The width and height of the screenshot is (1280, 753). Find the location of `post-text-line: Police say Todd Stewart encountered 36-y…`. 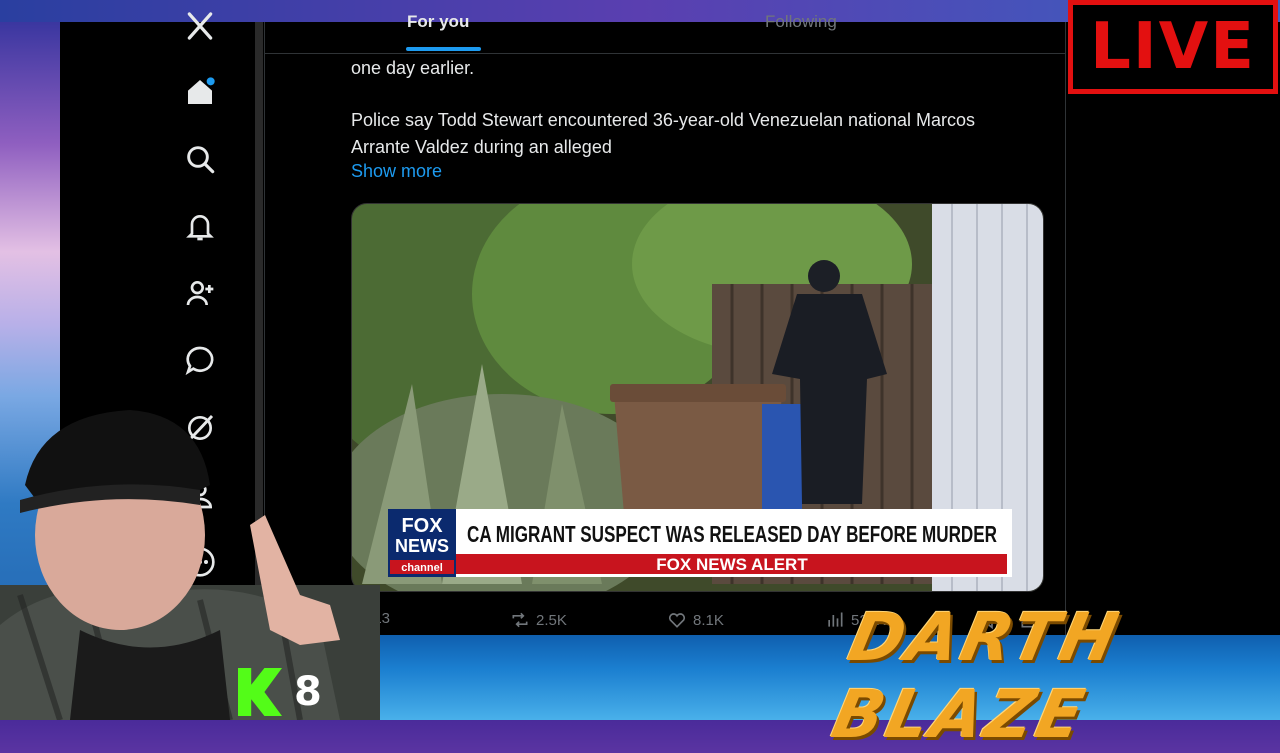

post-text-line: Police say Todd Stewart encountered 36-y… is located at coordinates (663, 120).